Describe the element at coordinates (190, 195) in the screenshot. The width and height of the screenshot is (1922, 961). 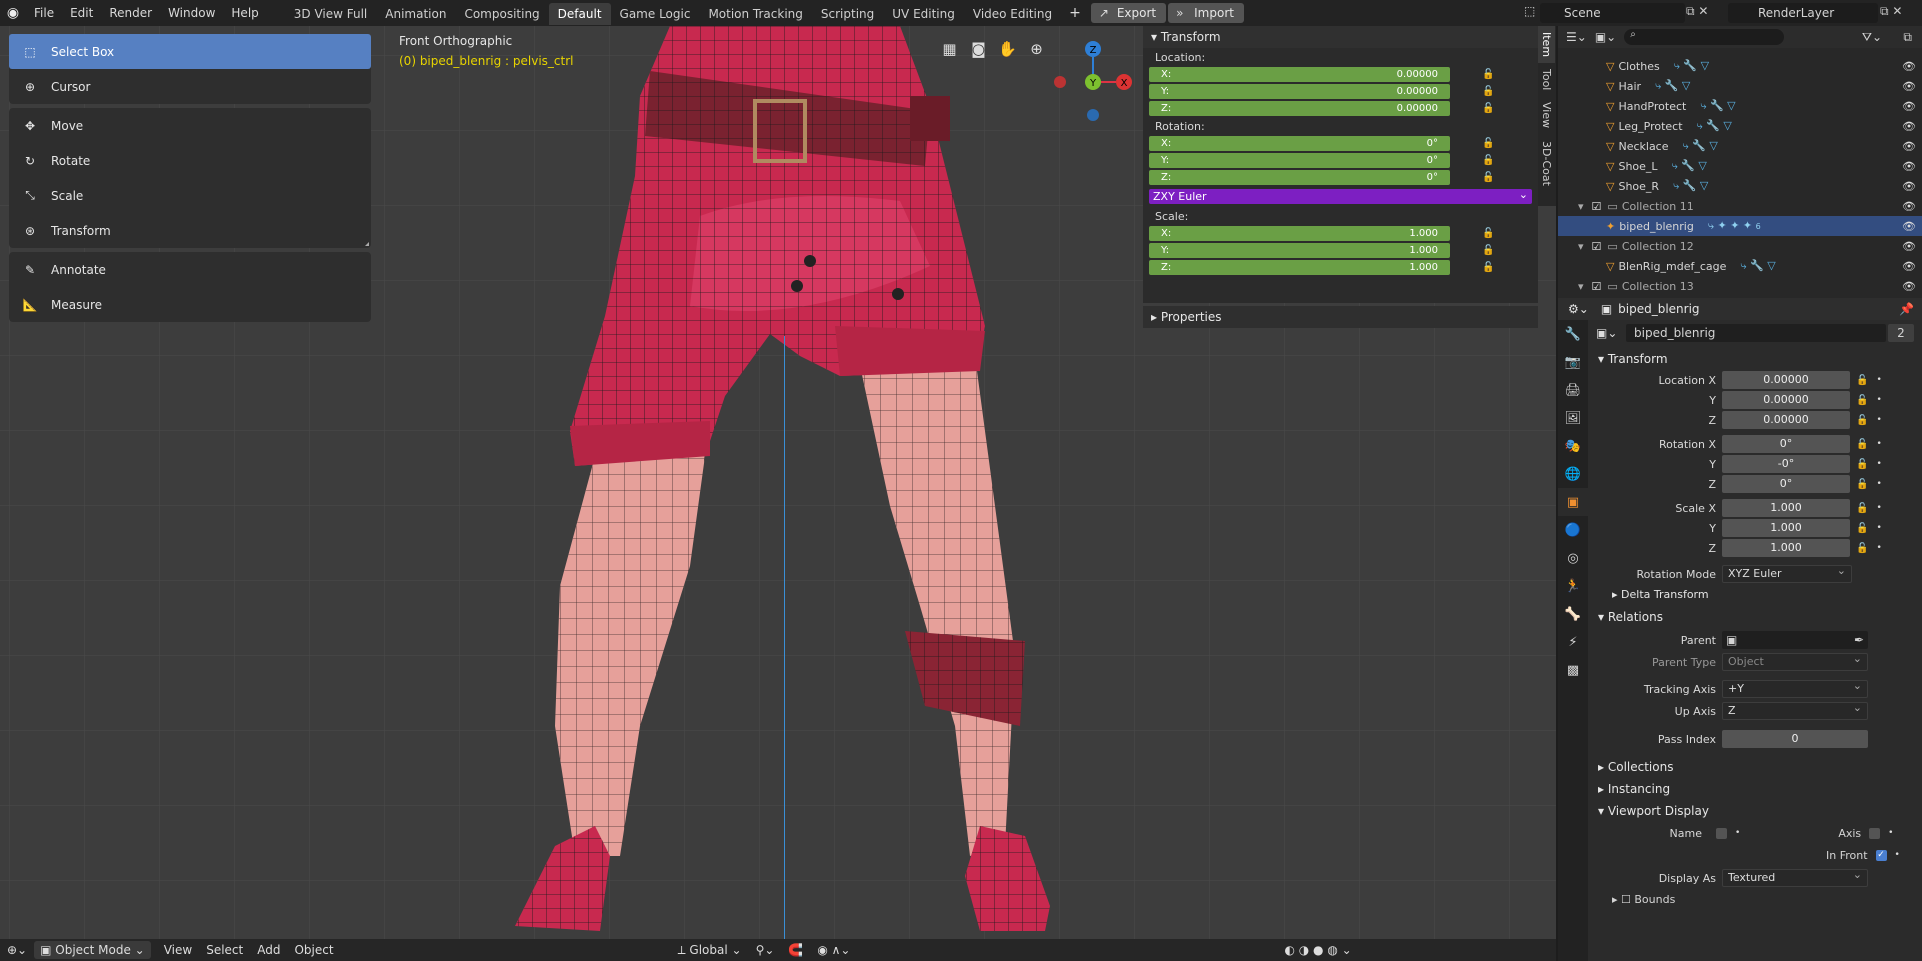
I see `tool-scale: ⤡ Scale` at that location.